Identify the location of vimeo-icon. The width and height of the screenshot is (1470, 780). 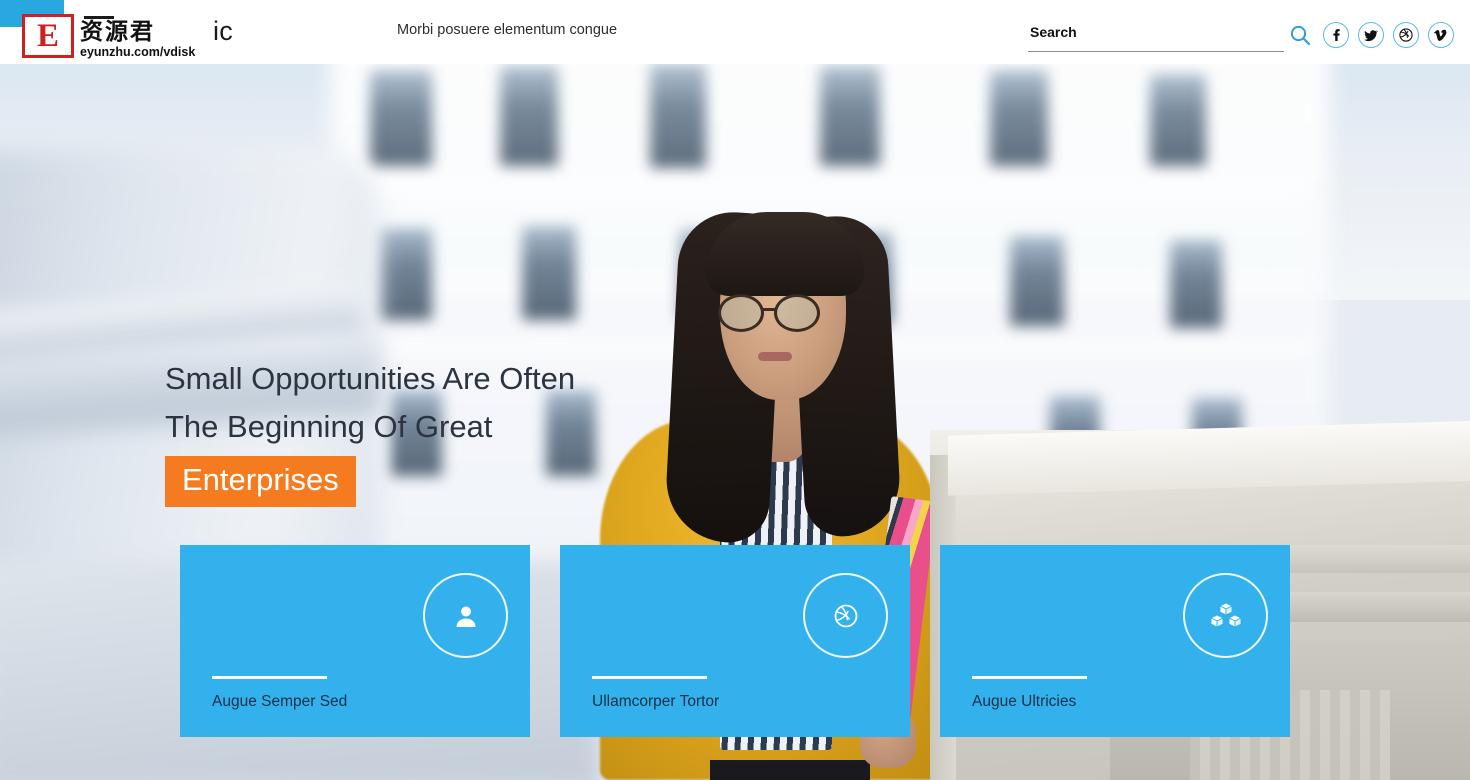
(1441, 35).